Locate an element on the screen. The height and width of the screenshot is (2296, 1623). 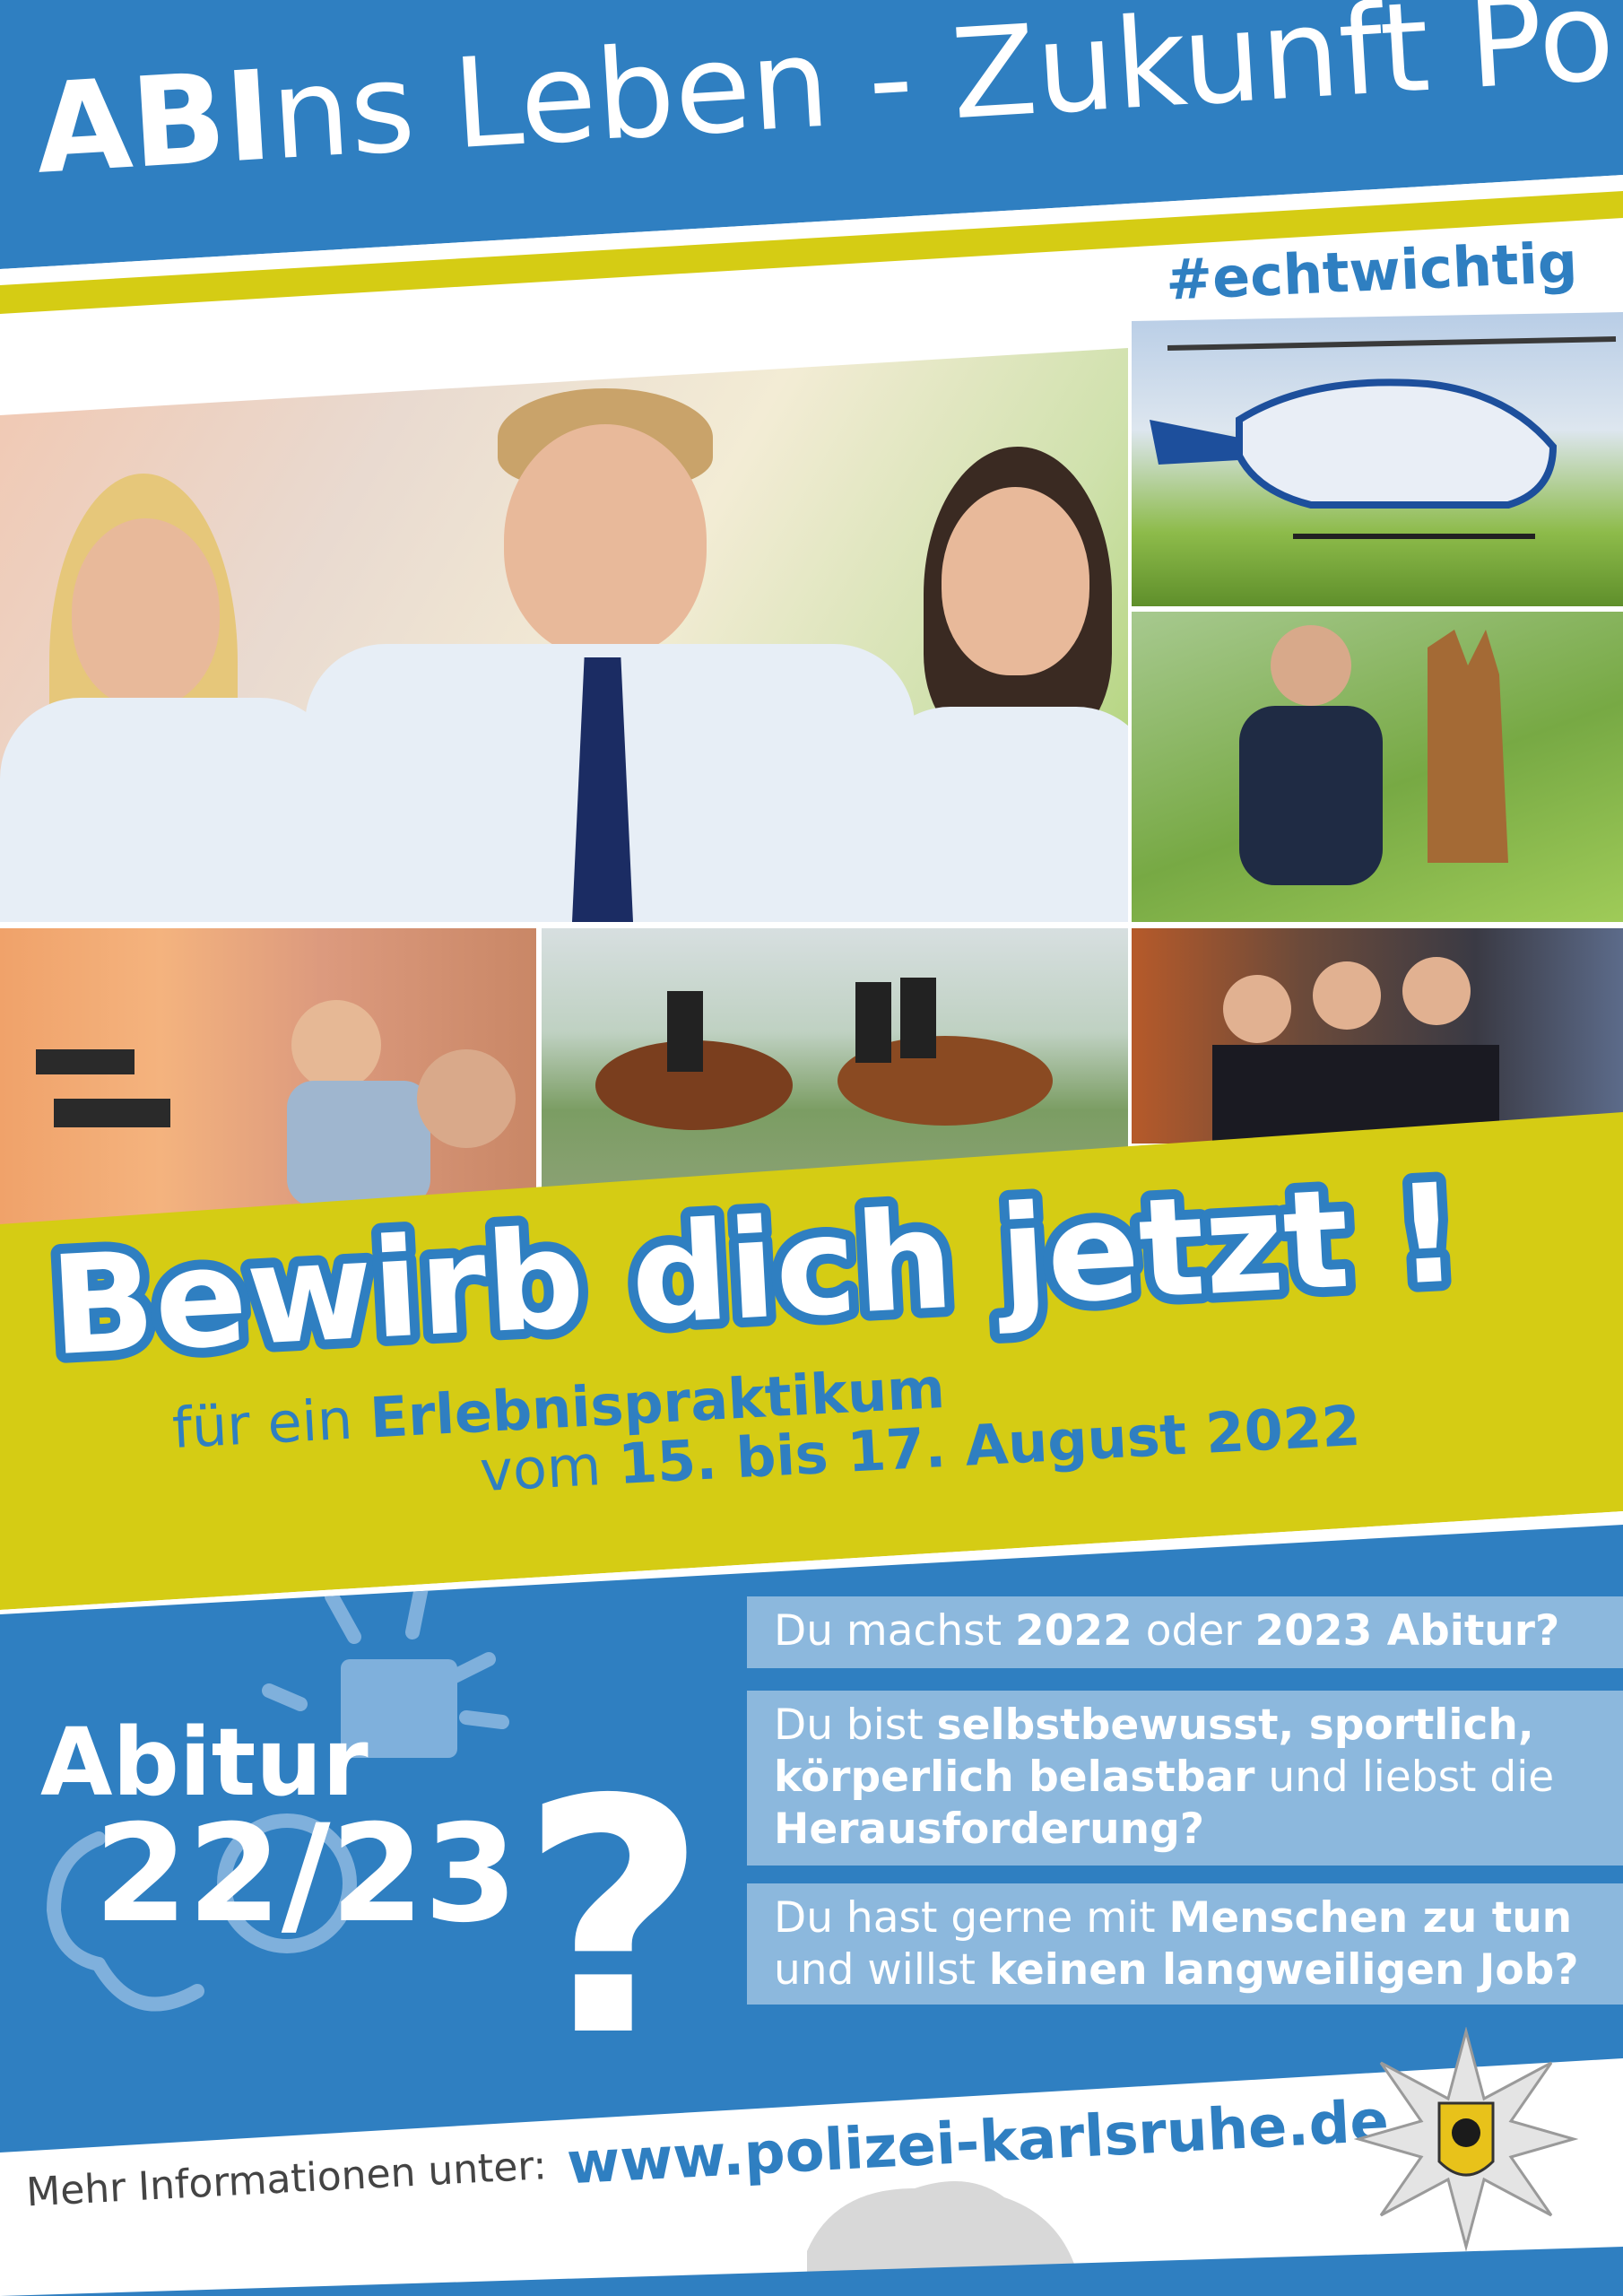
q3-text-b: und willst is located at coordinates (881, 1970).